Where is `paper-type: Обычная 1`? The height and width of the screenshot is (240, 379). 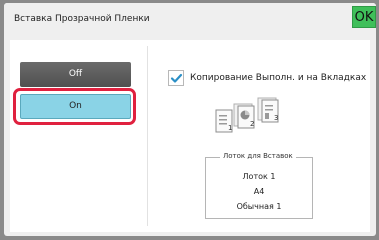 paper-type: Обычная 1 is located at coordinates (259, 206).